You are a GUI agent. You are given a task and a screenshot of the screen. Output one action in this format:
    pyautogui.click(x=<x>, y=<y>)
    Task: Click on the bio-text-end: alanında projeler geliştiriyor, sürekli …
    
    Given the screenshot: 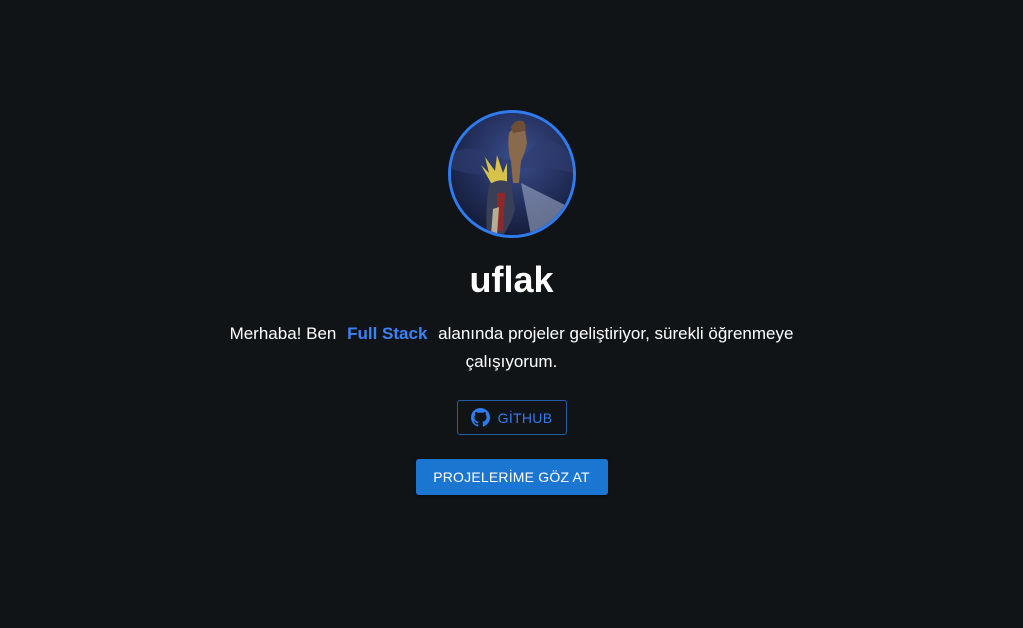 What is the action you would take?
    pyautogui.click(x=616, y=347)
    